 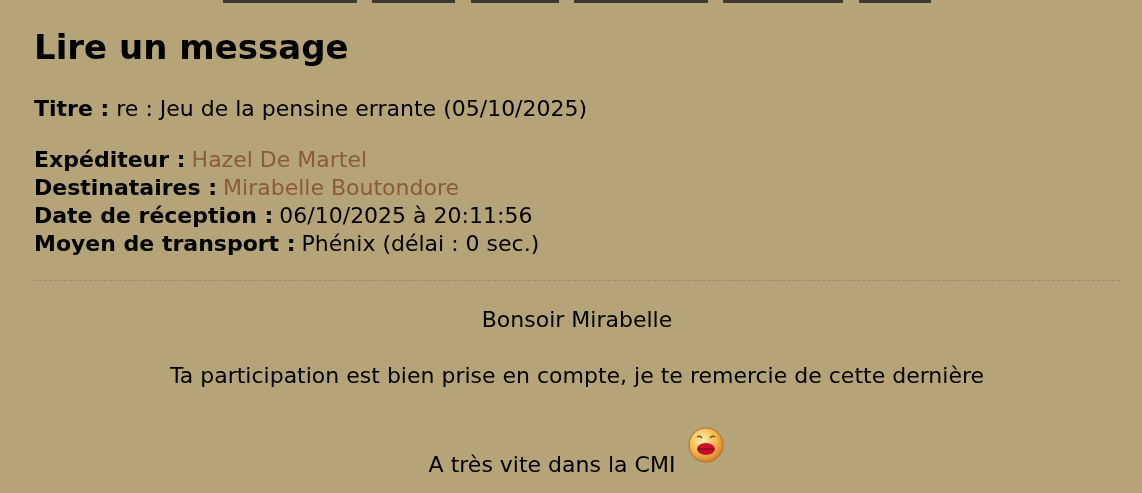 What do you see at coordinates (311, 109) in the screenshot?
I see `message-subject: Titre : re : Jeu de la pensine errante (05/10/2025)` at bounding box center [311, 109].